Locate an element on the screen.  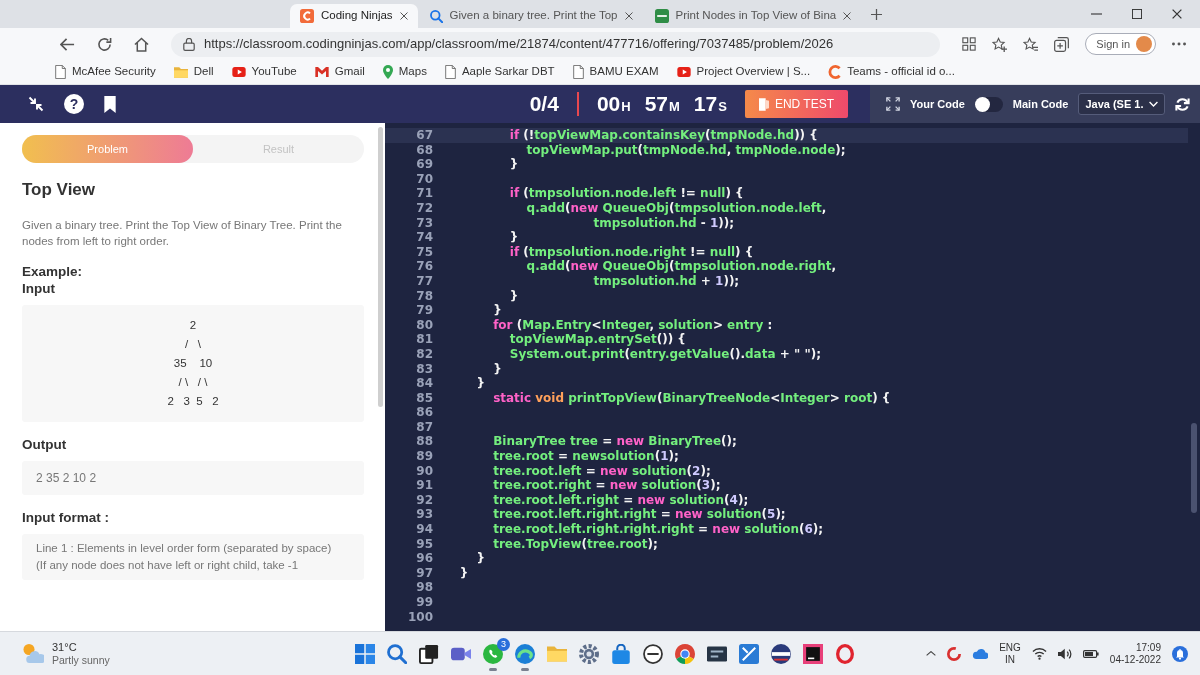
line-number: 92 is located at coordinates (424, 500).